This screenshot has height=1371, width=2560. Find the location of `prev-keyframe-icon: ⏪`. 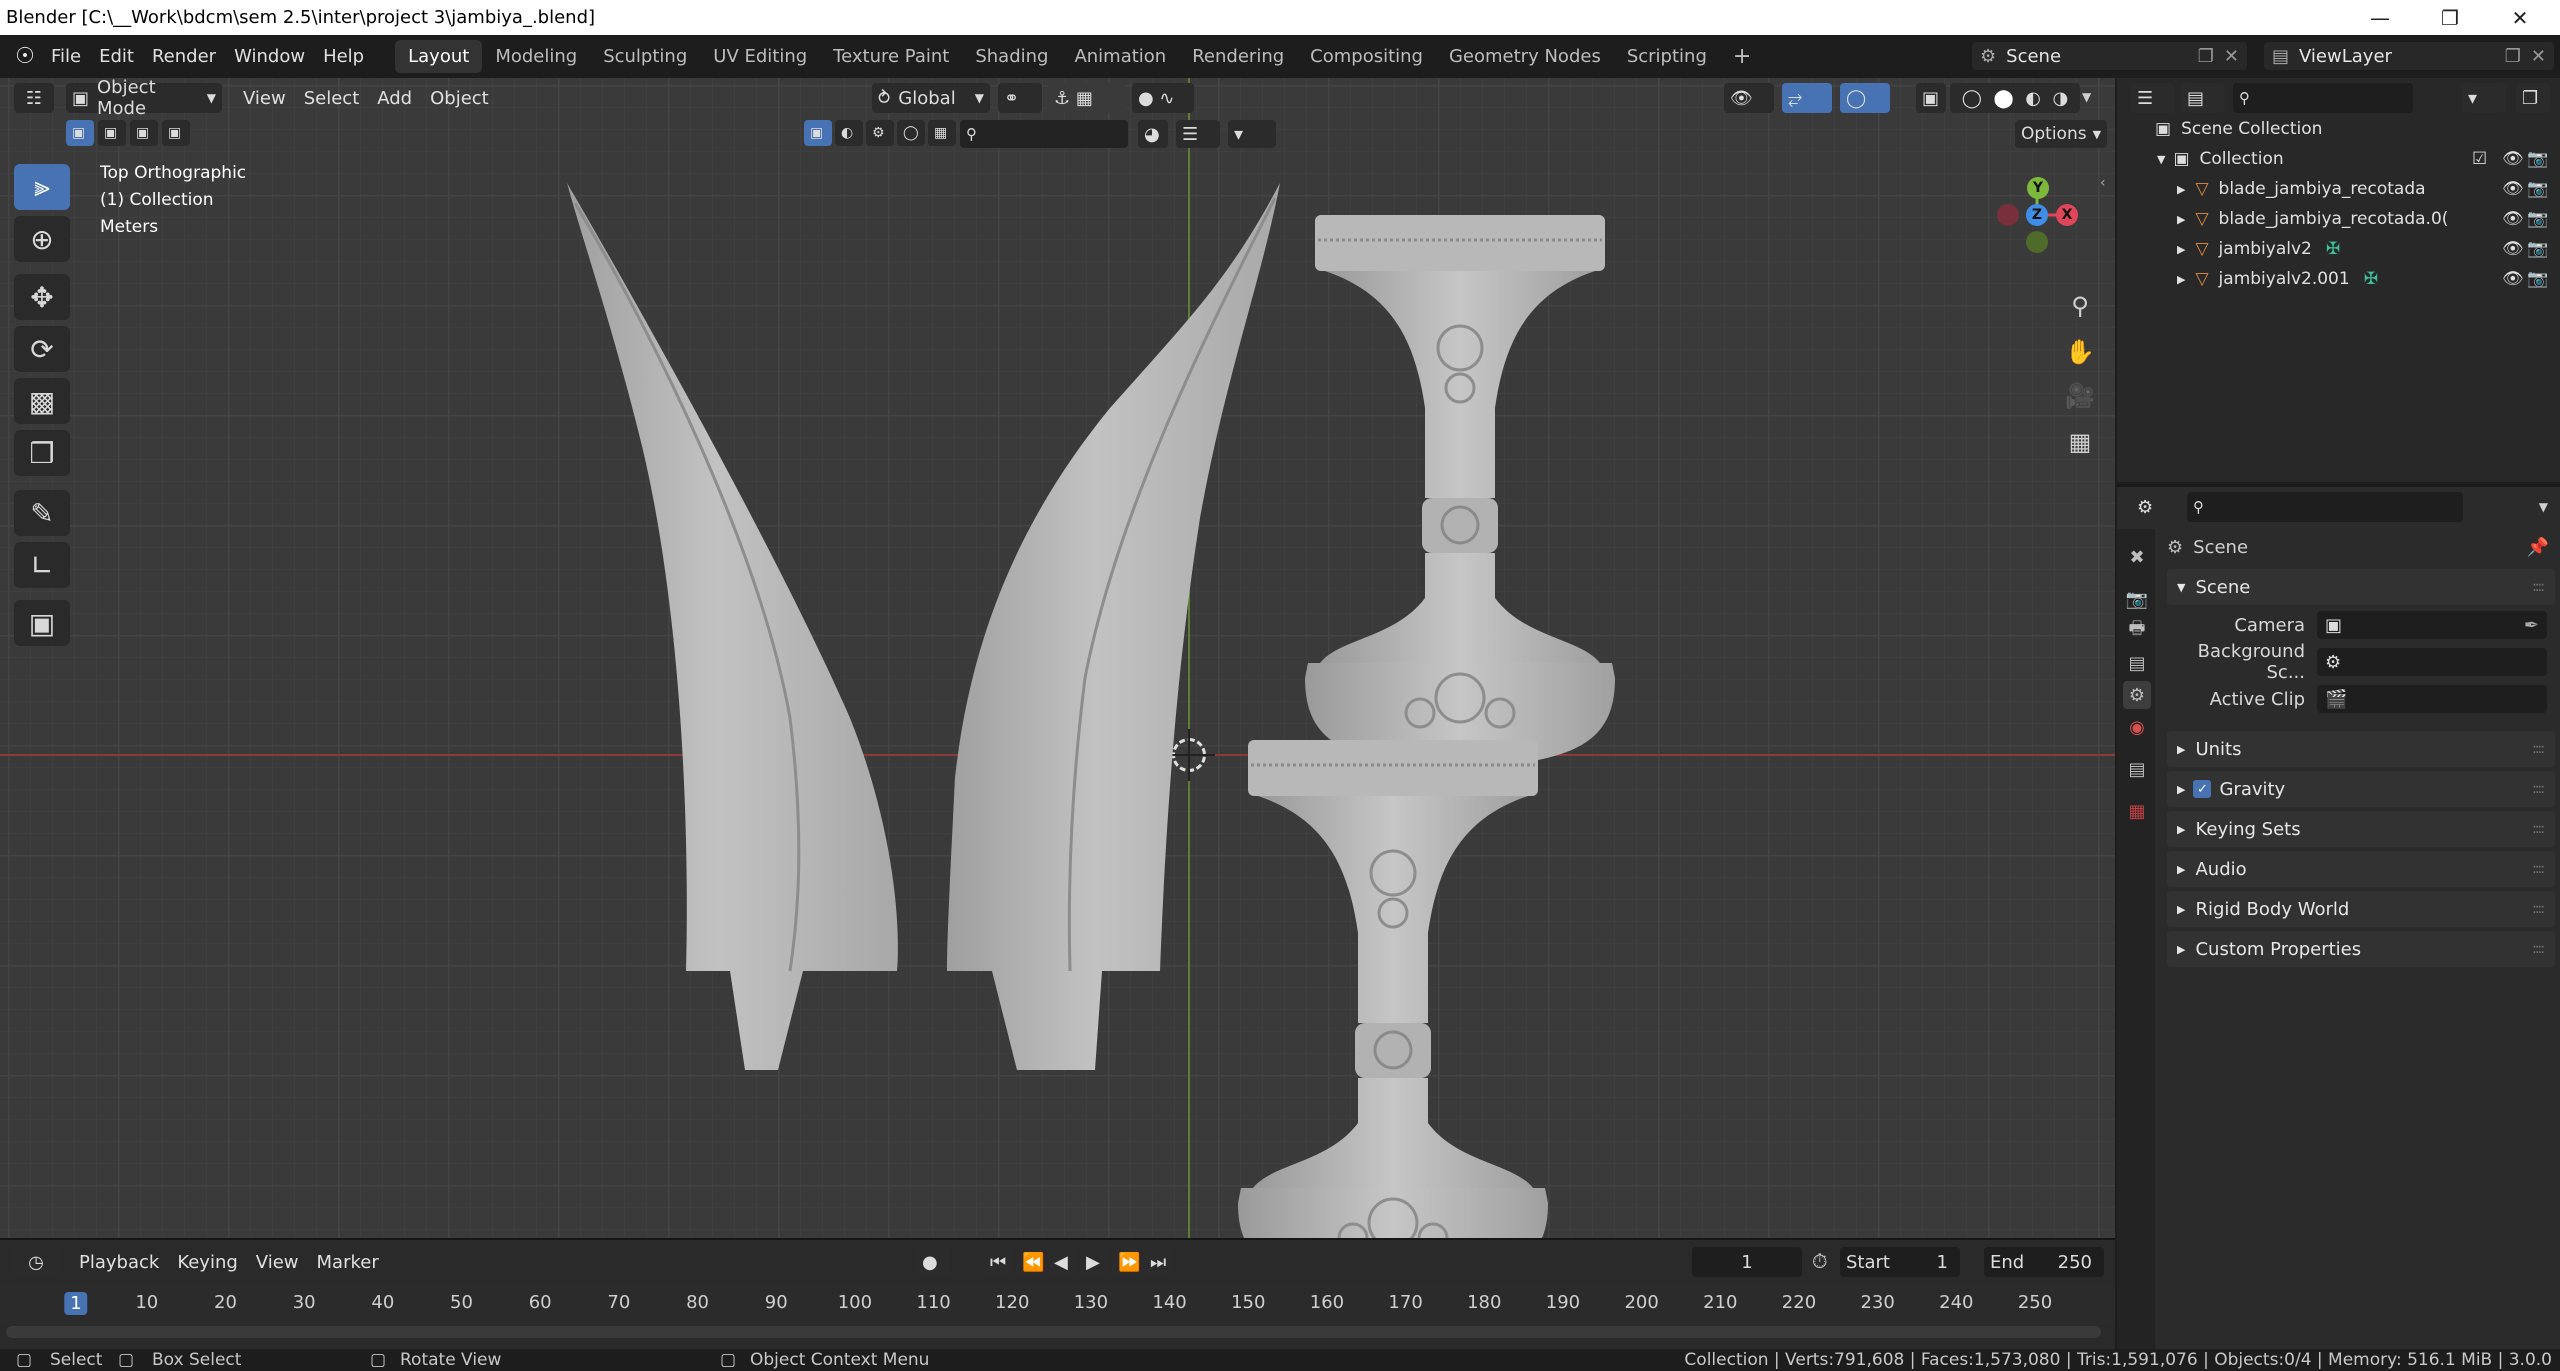

prev-keyframe-icon: ⏪ is located at coordinates (1030, 1262).